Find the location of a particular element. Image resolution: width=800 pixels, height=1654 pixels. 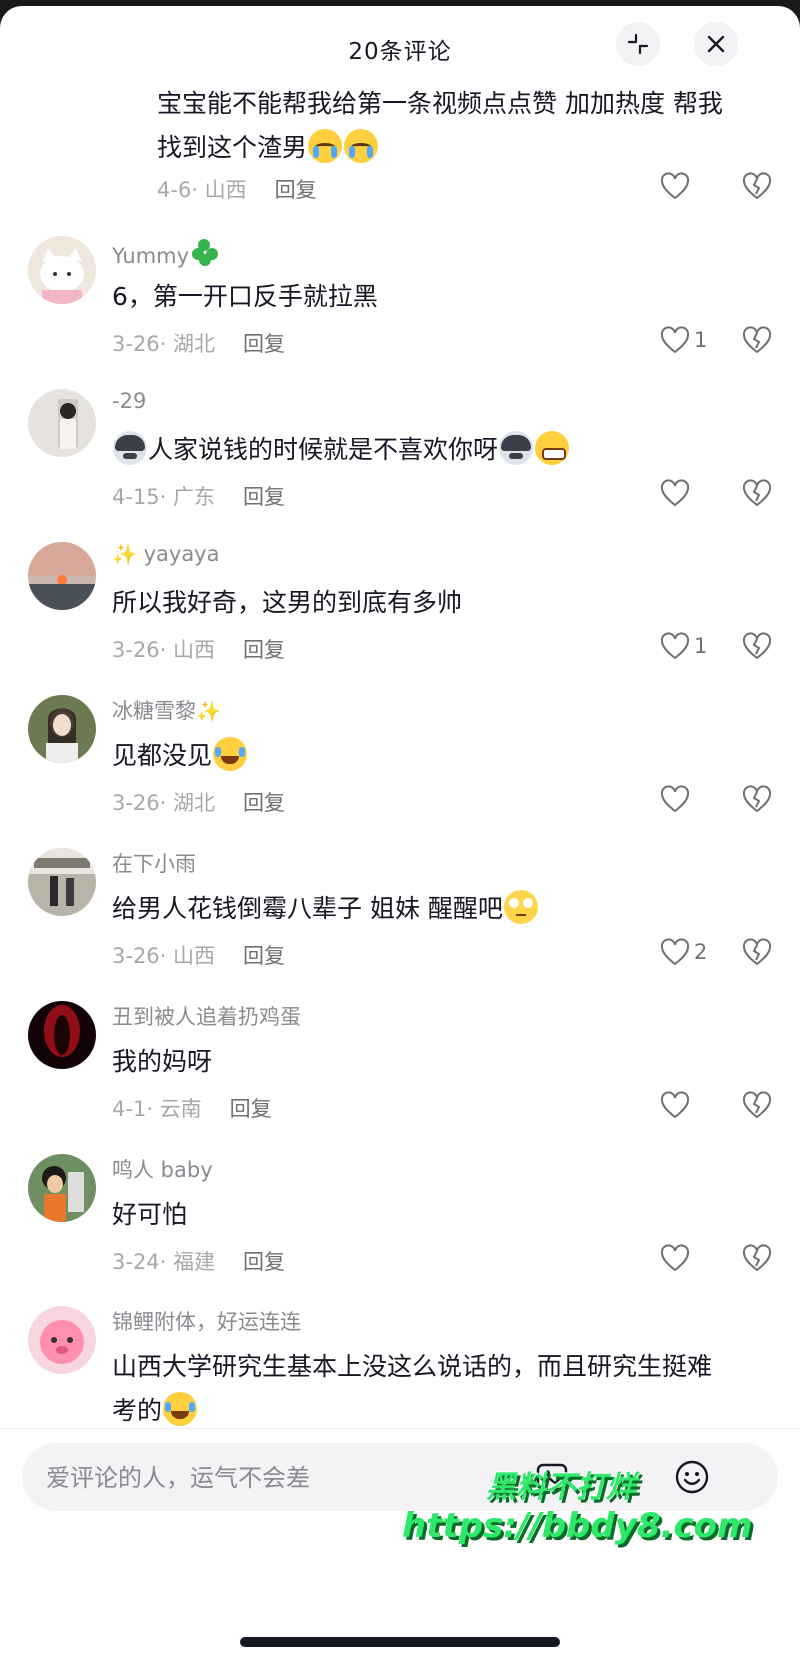

comment-username: ✨ yayaya is located at coordinates (165, 554).